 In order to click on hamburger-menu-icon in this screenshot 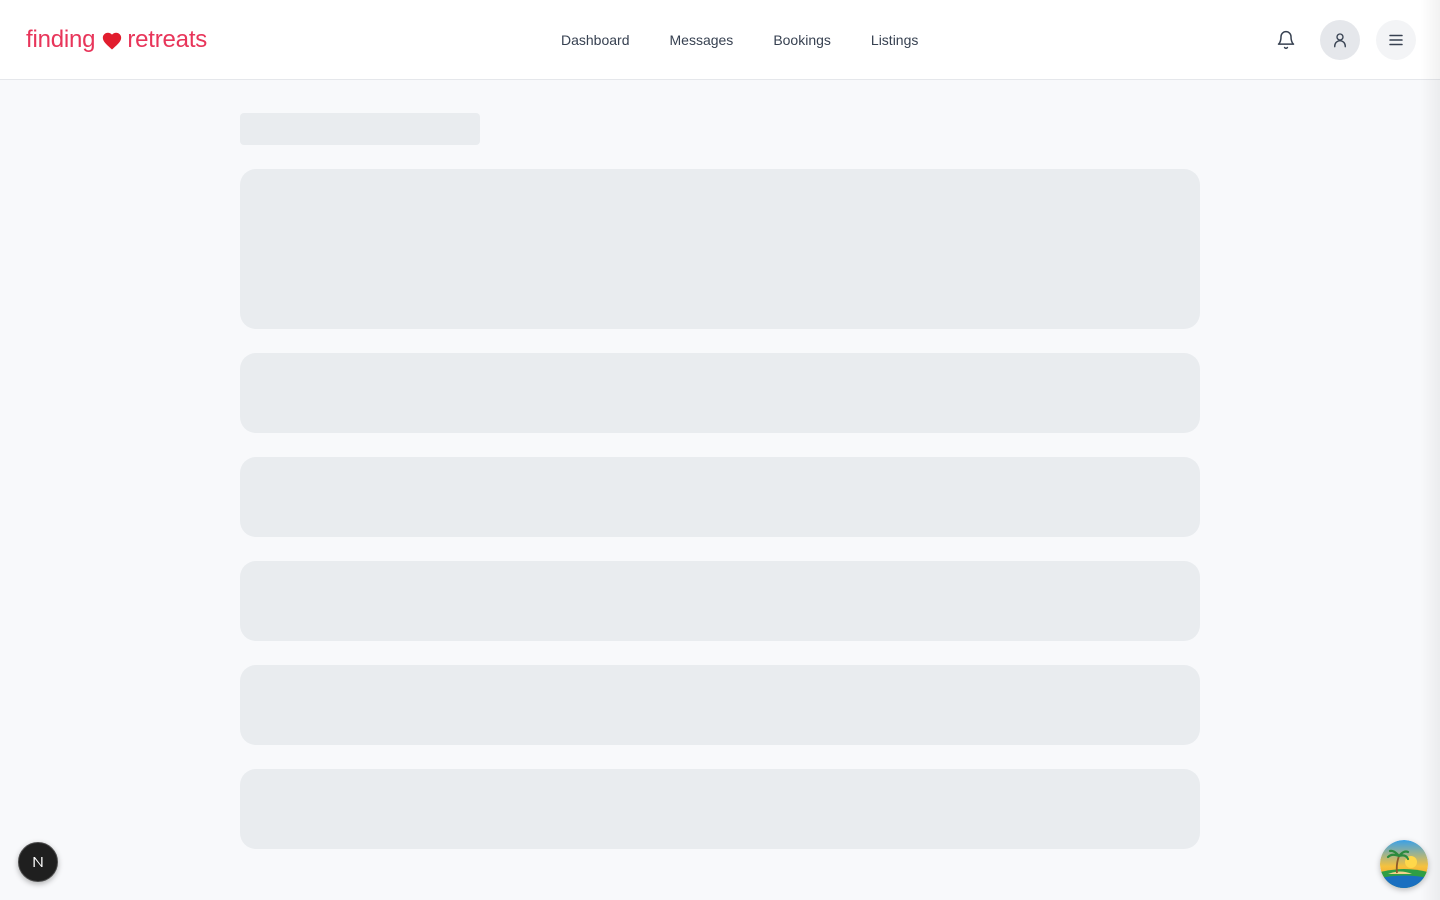, I will do `click(1396, 40)`.